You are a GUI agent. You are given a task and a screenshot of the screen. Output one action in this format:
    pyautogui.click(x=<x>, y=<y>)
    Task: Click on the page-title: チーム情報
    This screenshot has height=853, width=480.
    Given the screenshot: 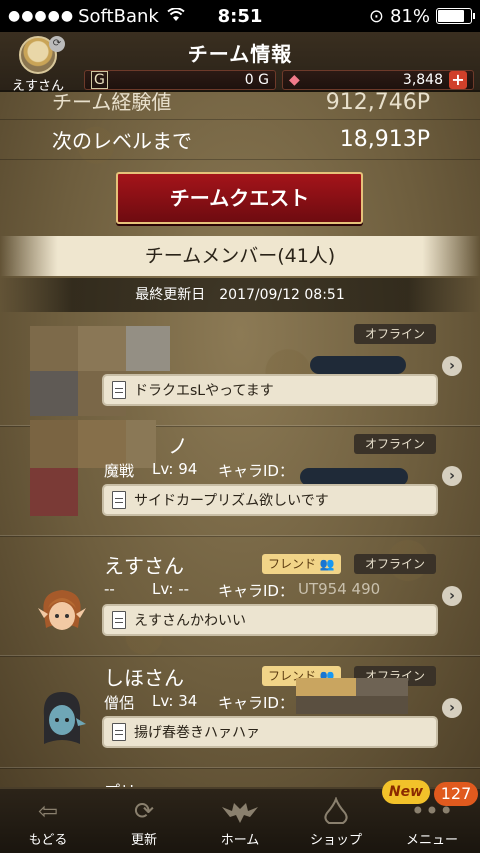 What is the action you would take?
    pyautogui.click(x=240, y=54)
    